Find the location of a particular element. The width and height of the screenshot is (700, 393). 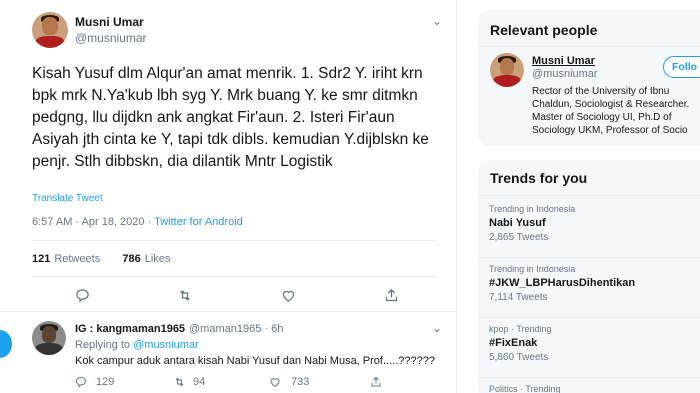

trend-name: #FixEnak is located at coordinates (513, 343).